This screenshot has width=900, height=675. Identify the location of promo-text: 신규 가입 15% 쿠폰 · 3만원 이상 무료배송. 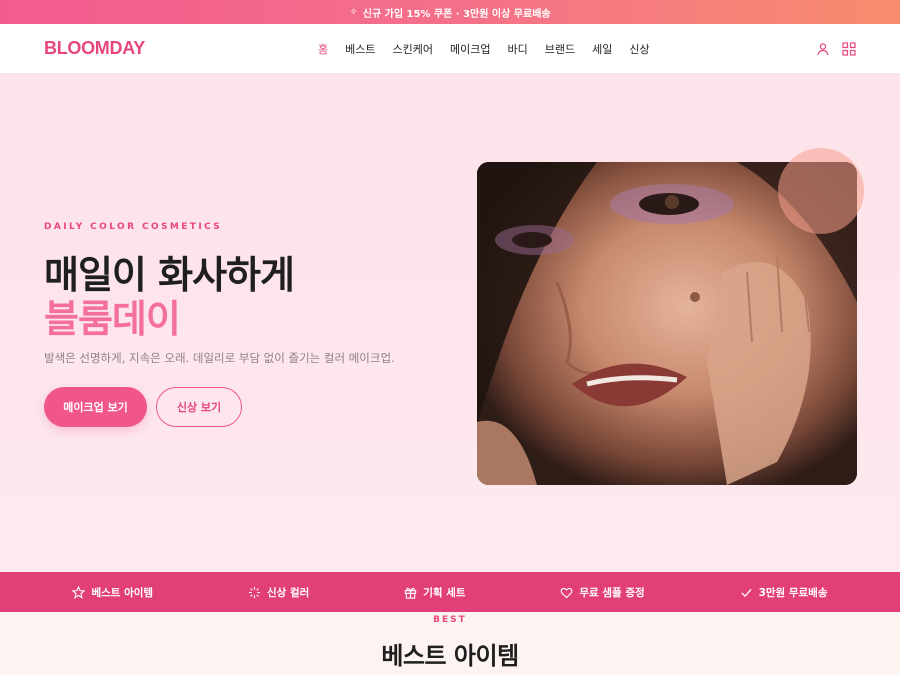
(456, 14).